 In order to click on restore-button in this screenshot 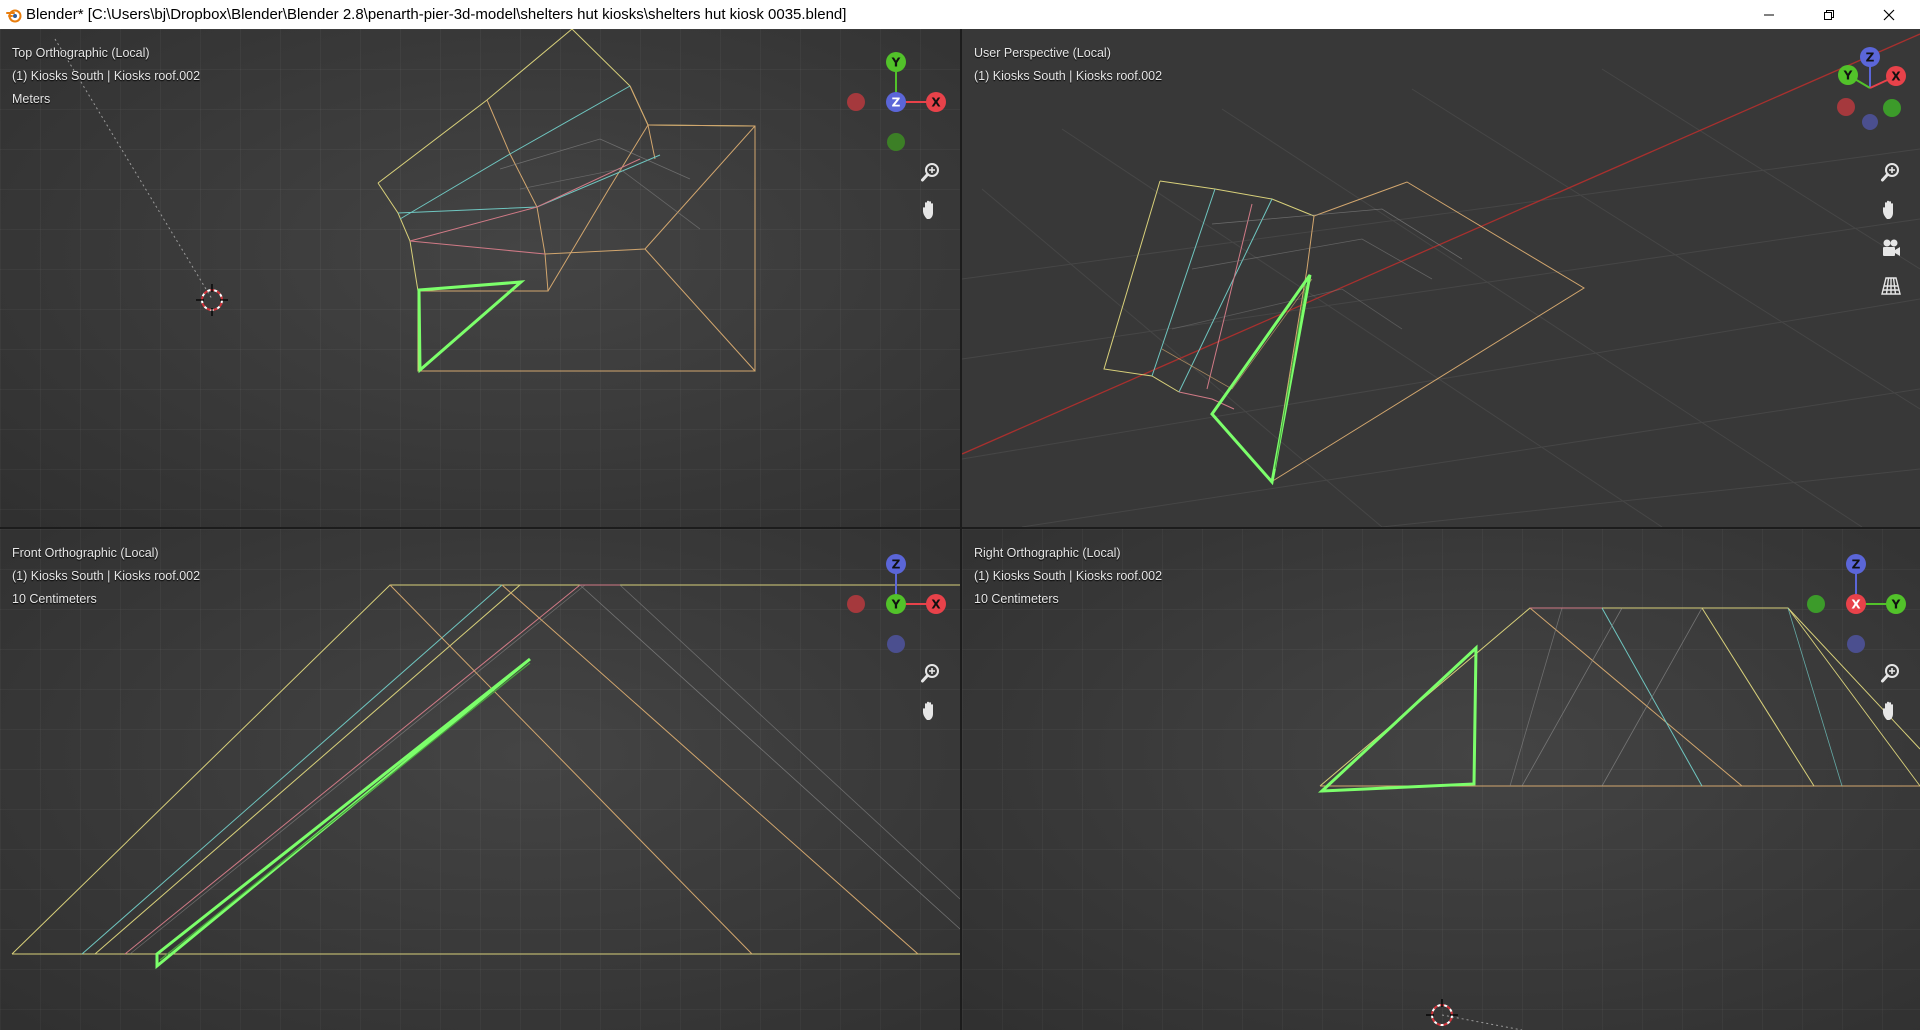, I will do `click(1829, 14)`.